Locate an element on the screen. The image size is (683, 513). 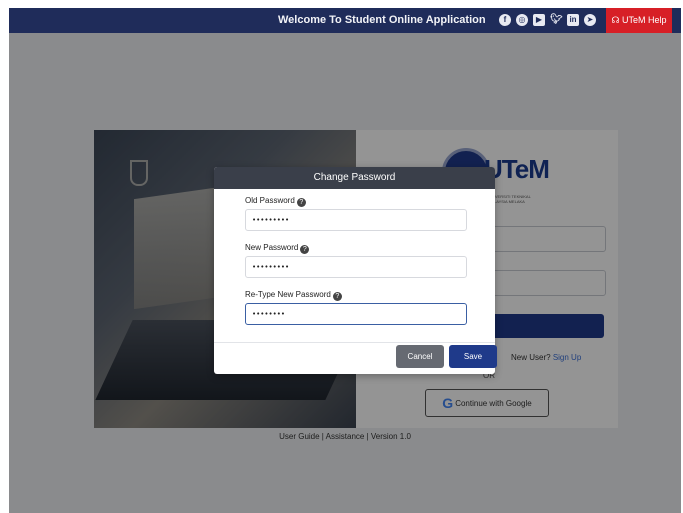
cancel-button: Cancel is located at coordinates (420, 356).